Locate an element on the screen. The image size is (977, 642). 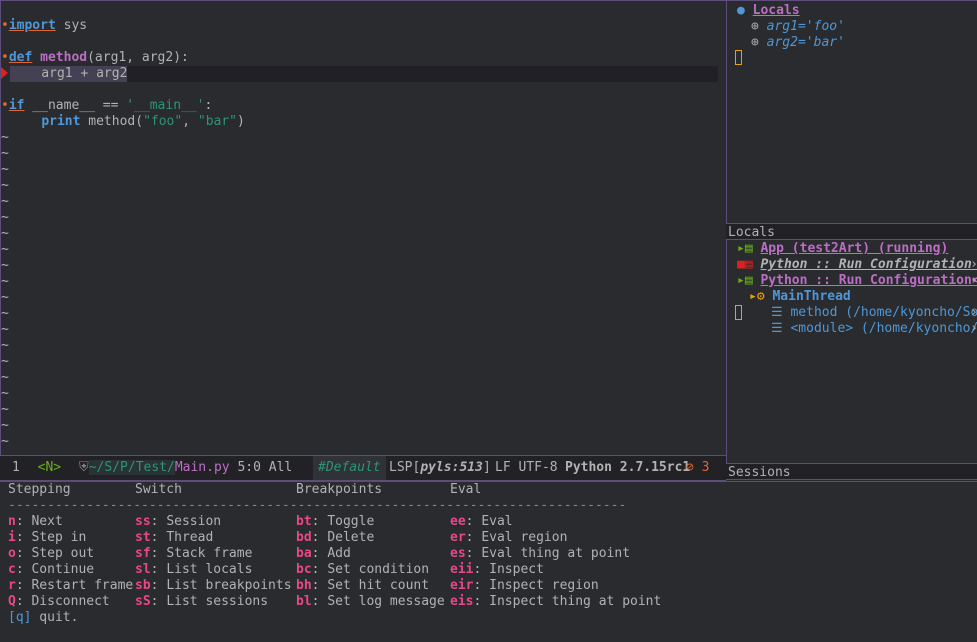
hydra-command: sl: List locals is located at coordinates (193, 570).